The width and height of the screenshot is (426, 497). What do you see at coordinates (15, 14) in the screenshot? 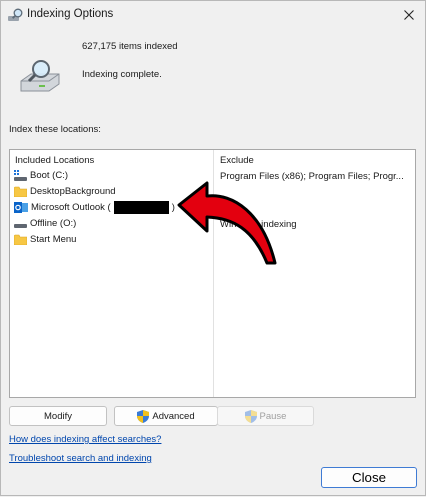
I see `indexing-magnifier-icon` at bounding box center [15, 14].